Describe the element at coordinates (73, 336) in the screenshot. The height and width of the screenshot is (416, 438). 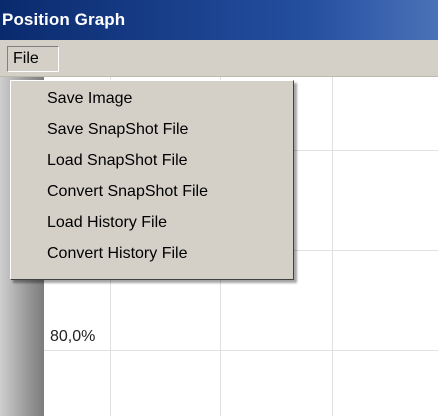
I see `y-axis-tick-label: 80,0%` at that location.